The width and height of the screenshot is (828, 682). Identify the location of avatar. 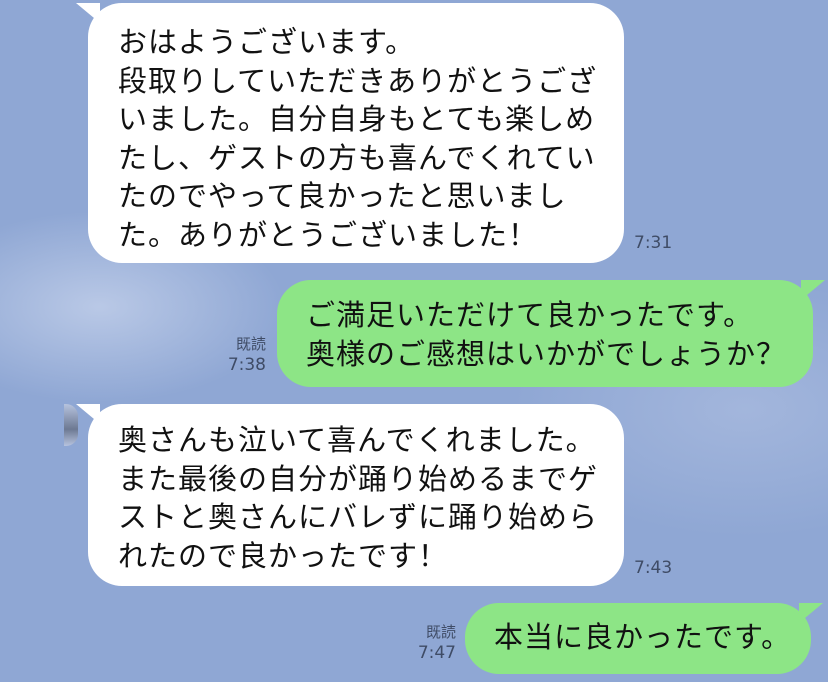
(71, 425).